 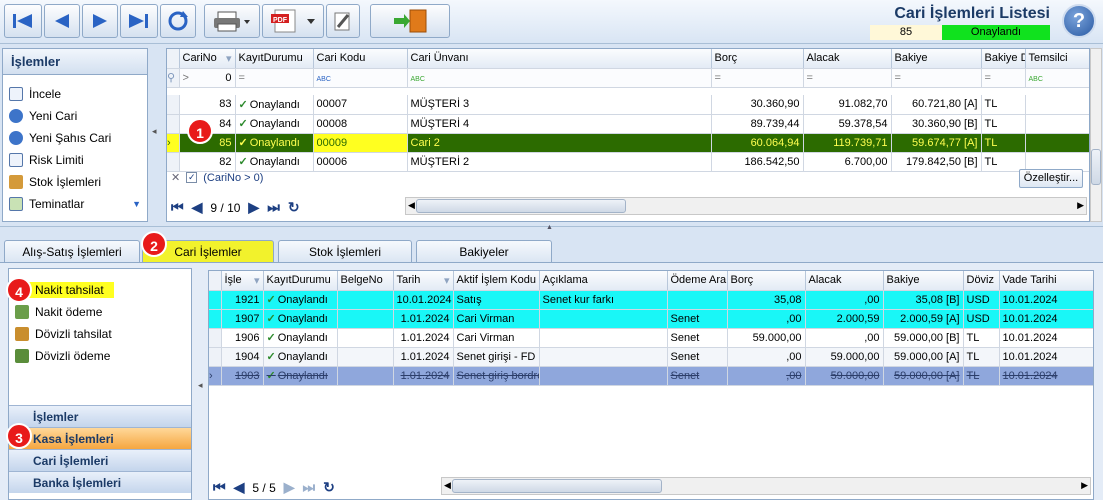 What do you see at coordinates (178, 21) in the screenshot?
I see `refresh-button` at bounding box center [178, 21].